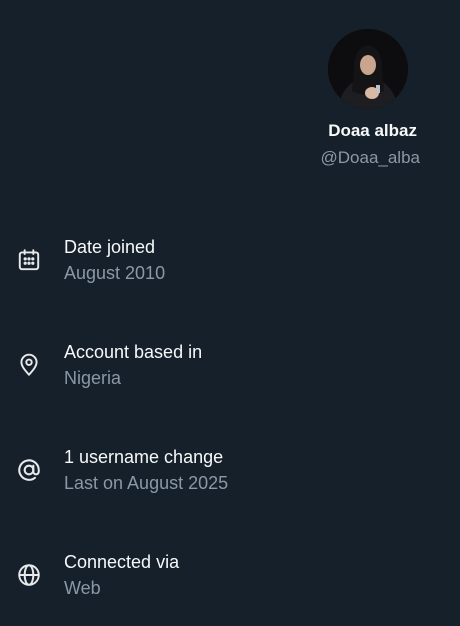  What do you see at coordinates (133, 352) in the screenshot?
I see `info-label: Account based in` at bounding box center [133, 352].